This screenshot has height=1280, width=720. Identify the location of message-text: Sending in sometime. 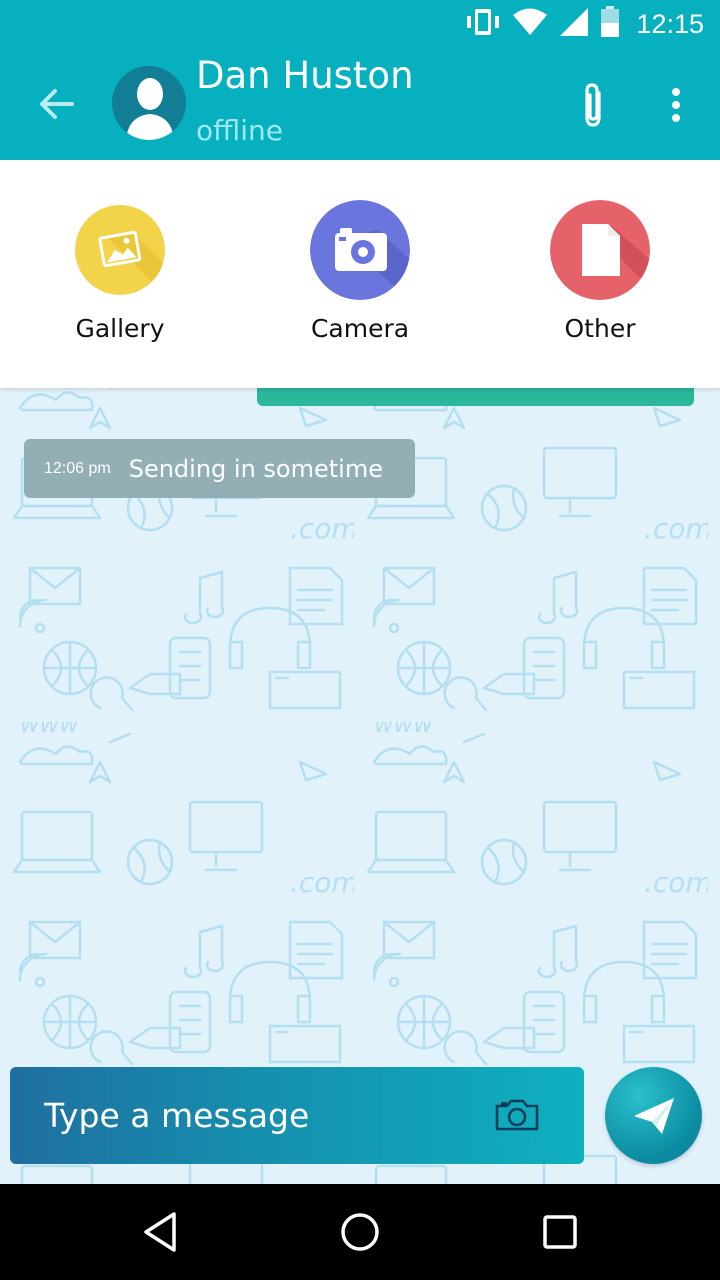
(255, 468).